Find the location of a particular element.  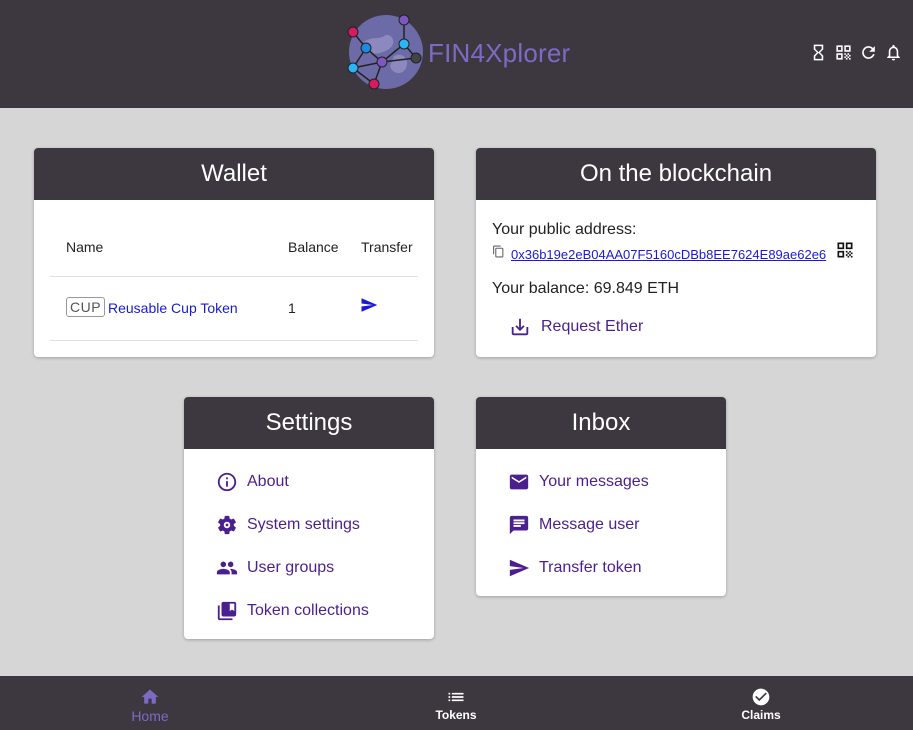

menu-item-label: User groups is located at coordinates (291, 567).